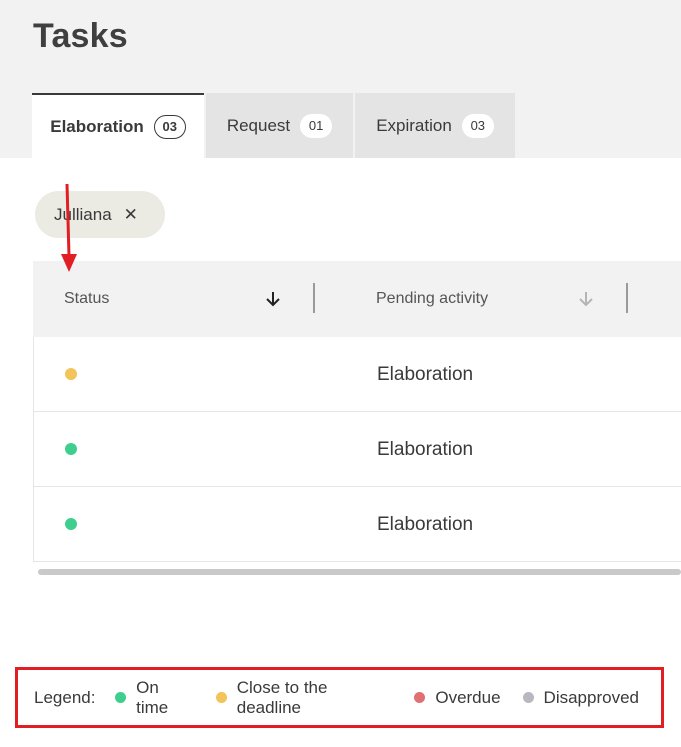  Describe the element at coordinates (87, 298) in the screenshot. I see `column-header-label: Status` at that location.